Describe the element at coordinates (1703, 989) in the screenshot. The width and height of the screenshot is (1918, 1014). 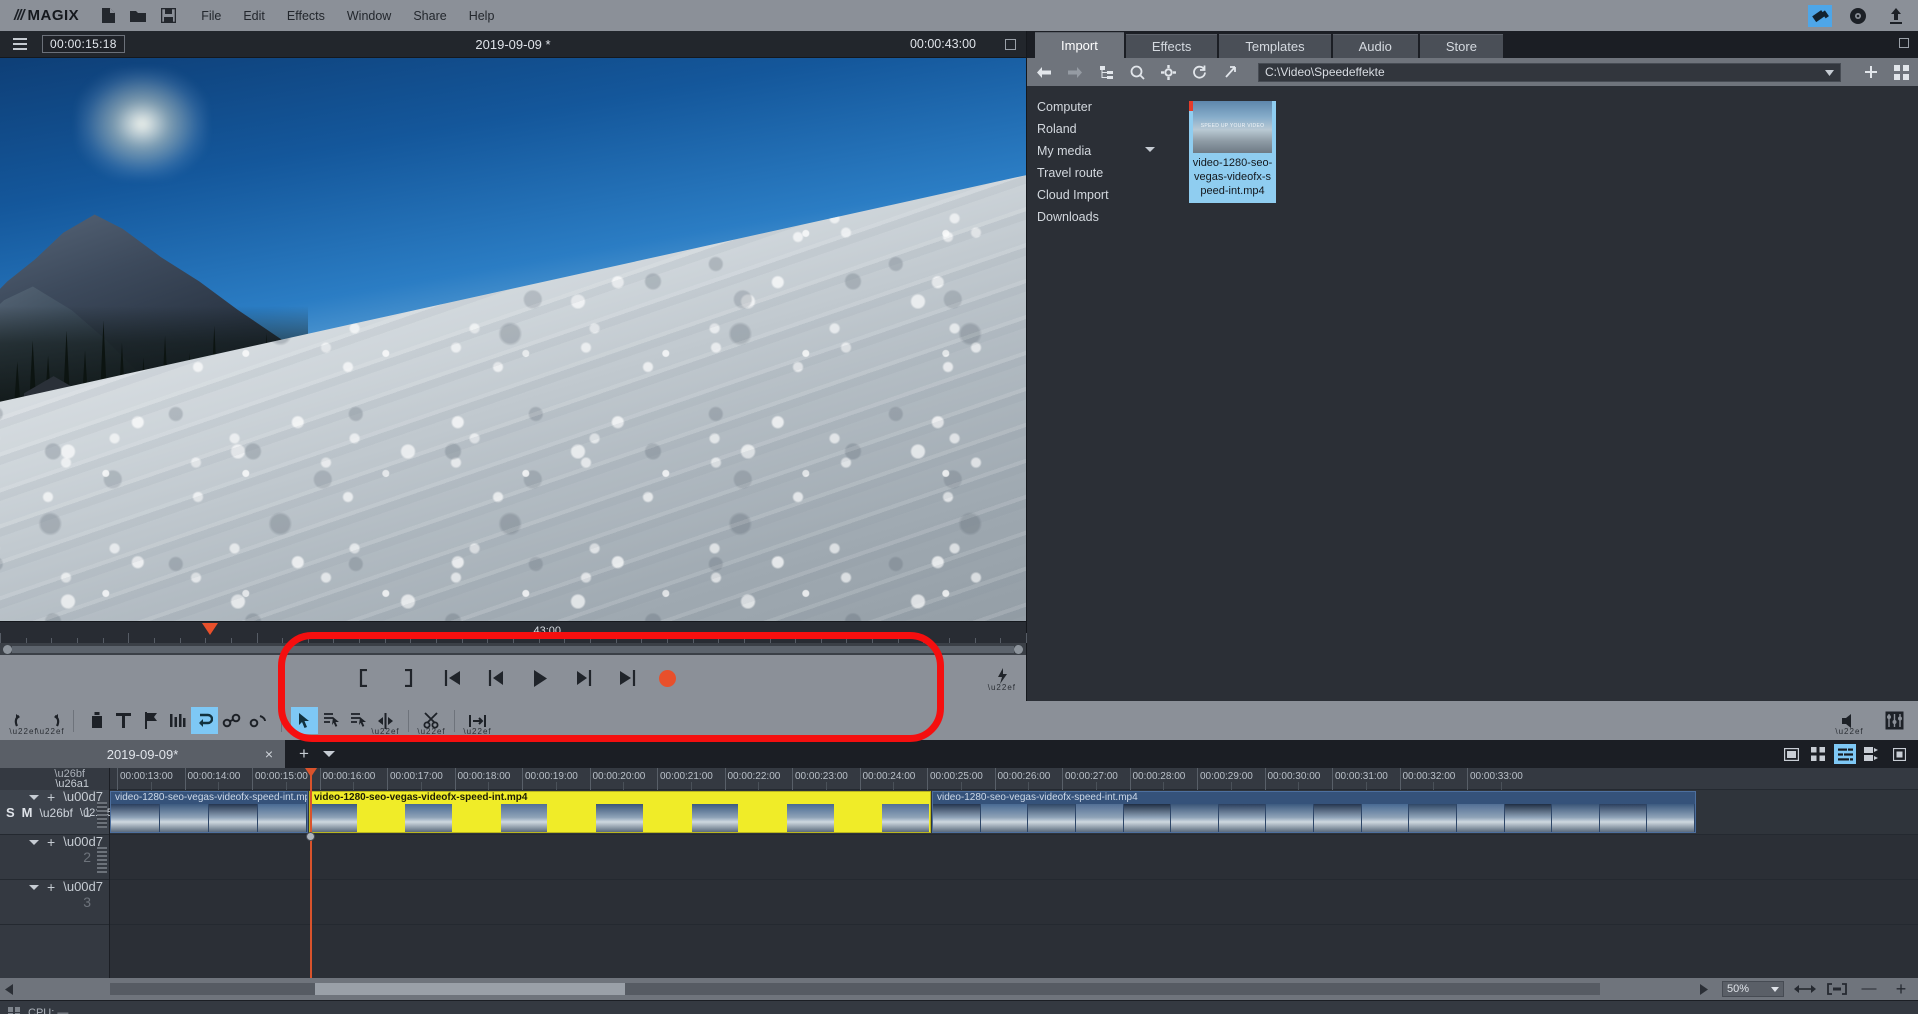
I see `scroll-right-button` at that location.